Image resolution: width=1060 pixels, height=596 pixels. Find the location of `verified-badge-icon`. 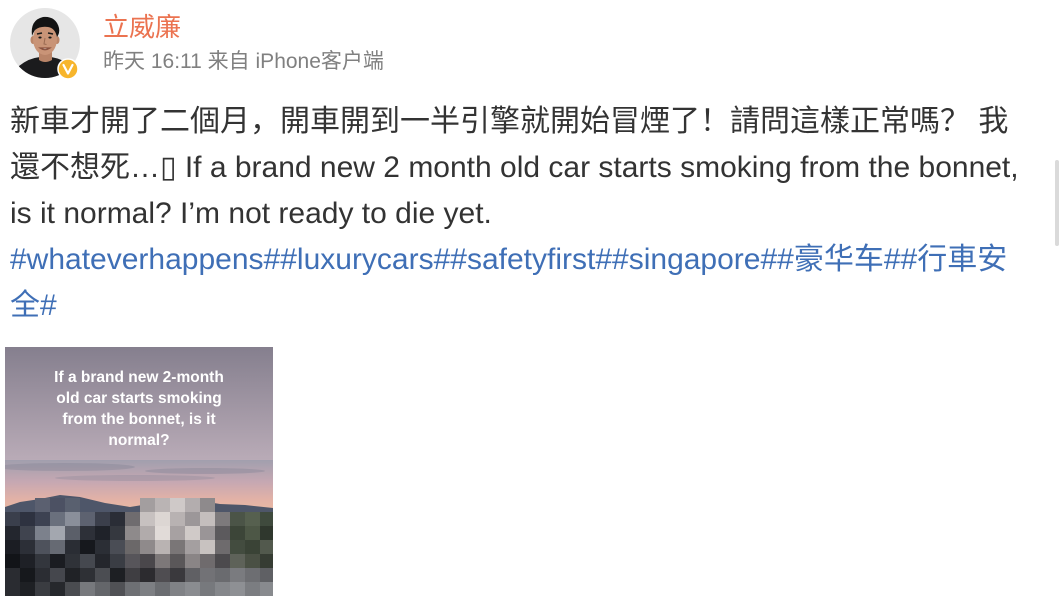

verified-badge-icon is located at coordinates (68, 69).